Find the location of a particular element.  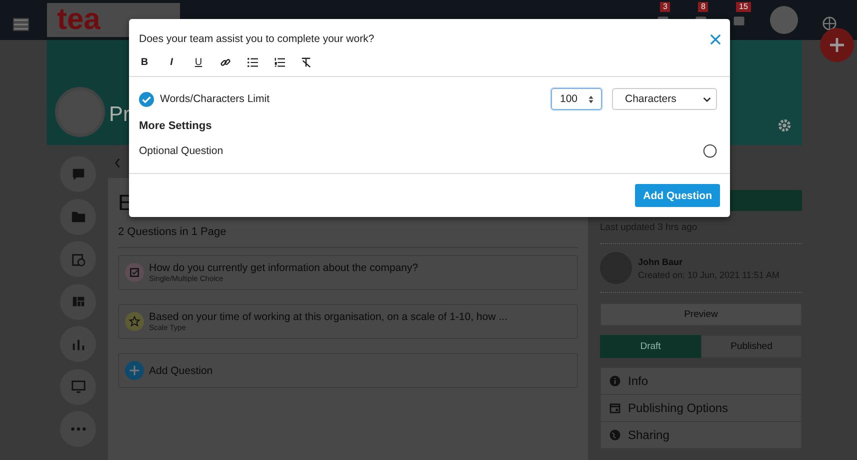

folder-icon is located at coordinates (78, 216).